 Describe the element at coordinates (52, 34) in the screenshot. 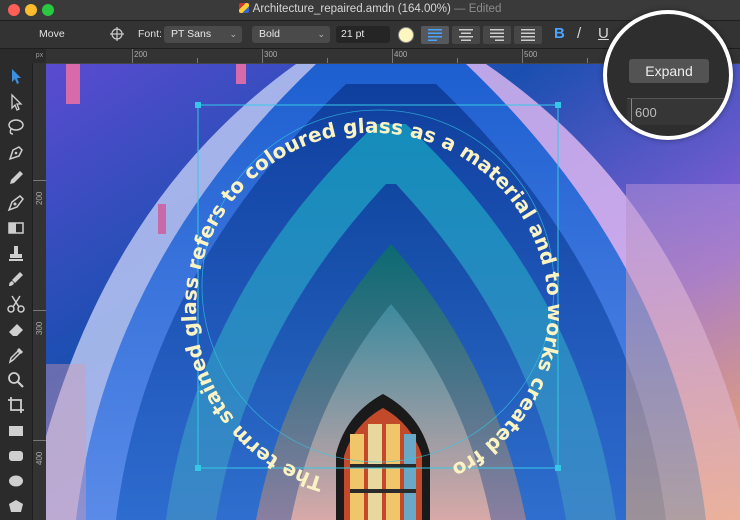

I see `current-tool-label: Move` at that location.